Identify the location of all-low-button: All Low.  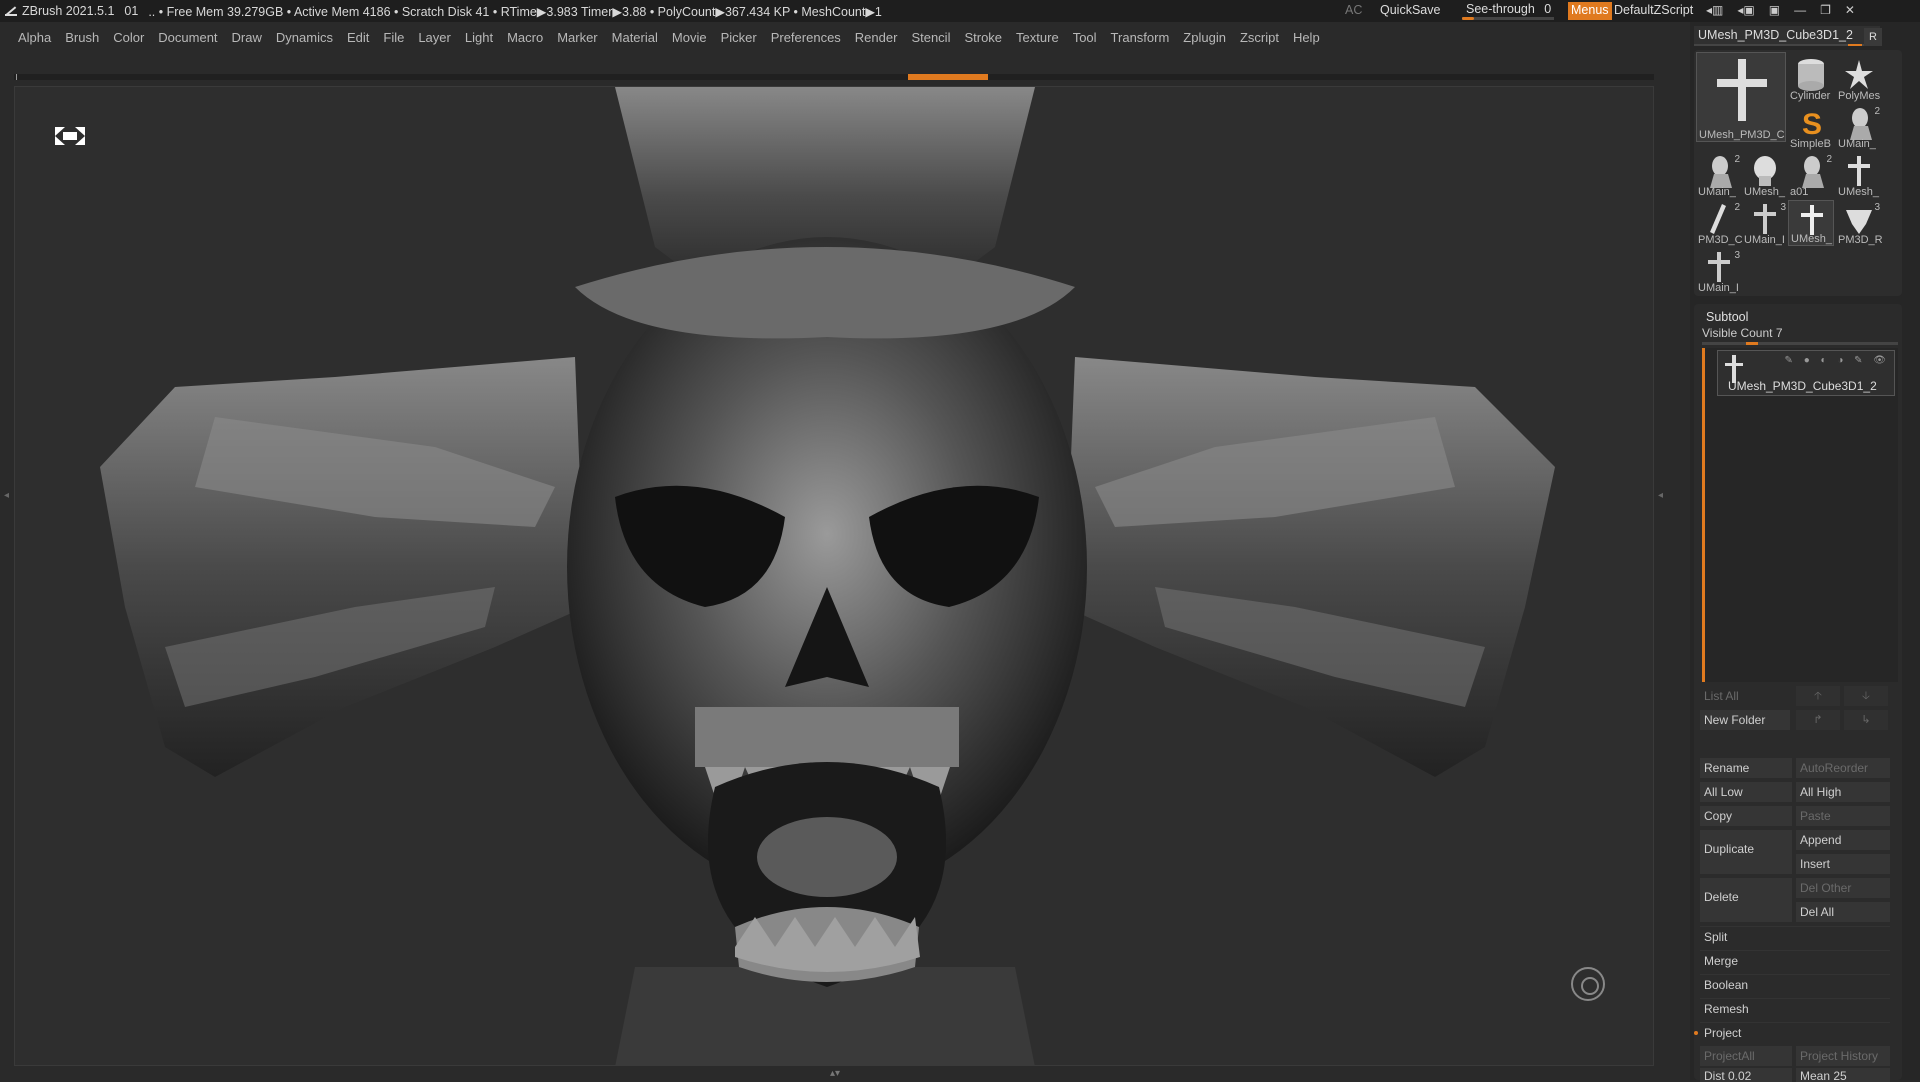
(1746, 792).